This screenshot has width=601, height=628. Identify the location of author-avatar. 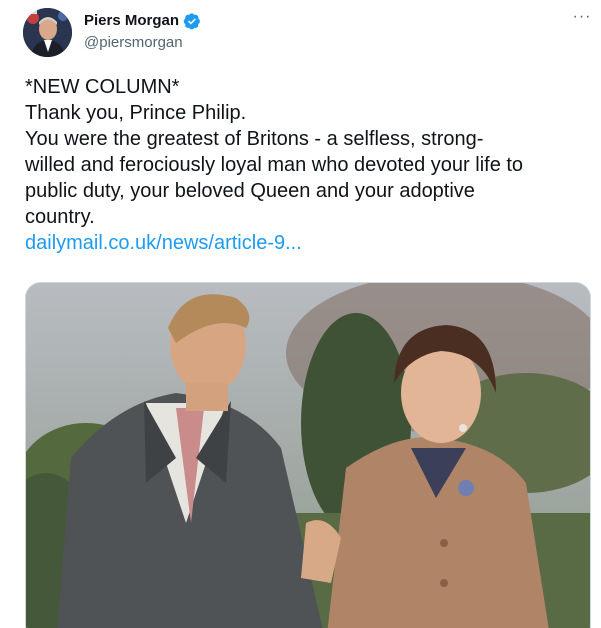
(47, 32).